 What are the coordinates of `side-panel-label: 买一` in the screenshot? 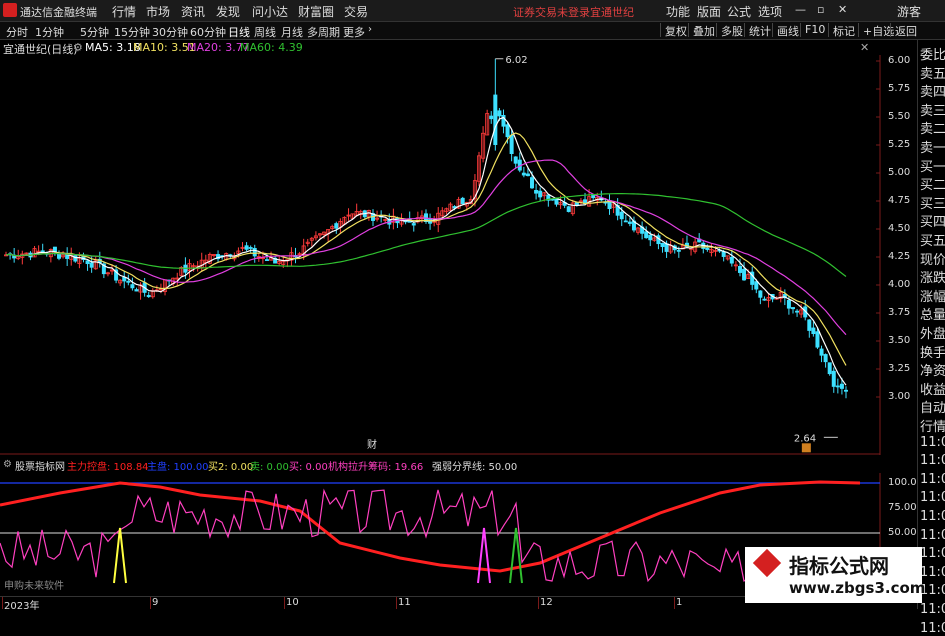 It's located at (932, 165).